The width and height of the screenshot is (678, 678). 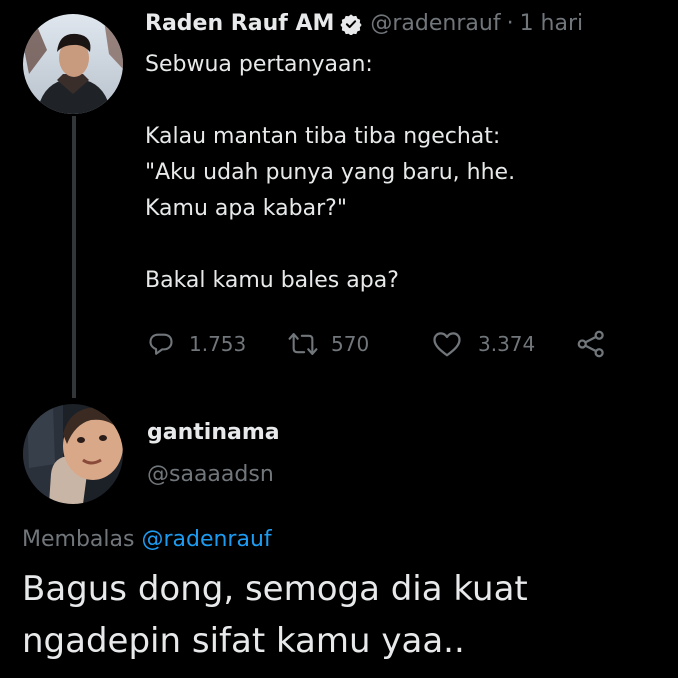 I want to click on author-name: Raden Rauf AM, so click(x=239, y=24).